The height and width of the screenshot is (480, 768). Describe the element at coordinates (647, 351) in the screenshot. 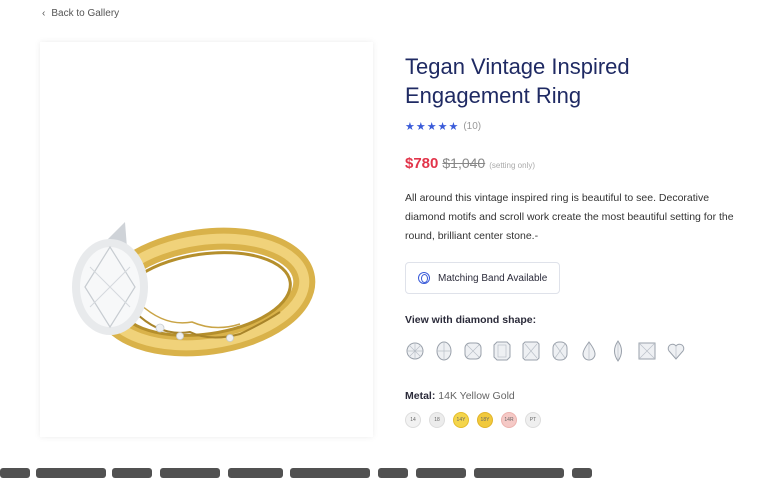

I see `princess-shape-icon` at that location.